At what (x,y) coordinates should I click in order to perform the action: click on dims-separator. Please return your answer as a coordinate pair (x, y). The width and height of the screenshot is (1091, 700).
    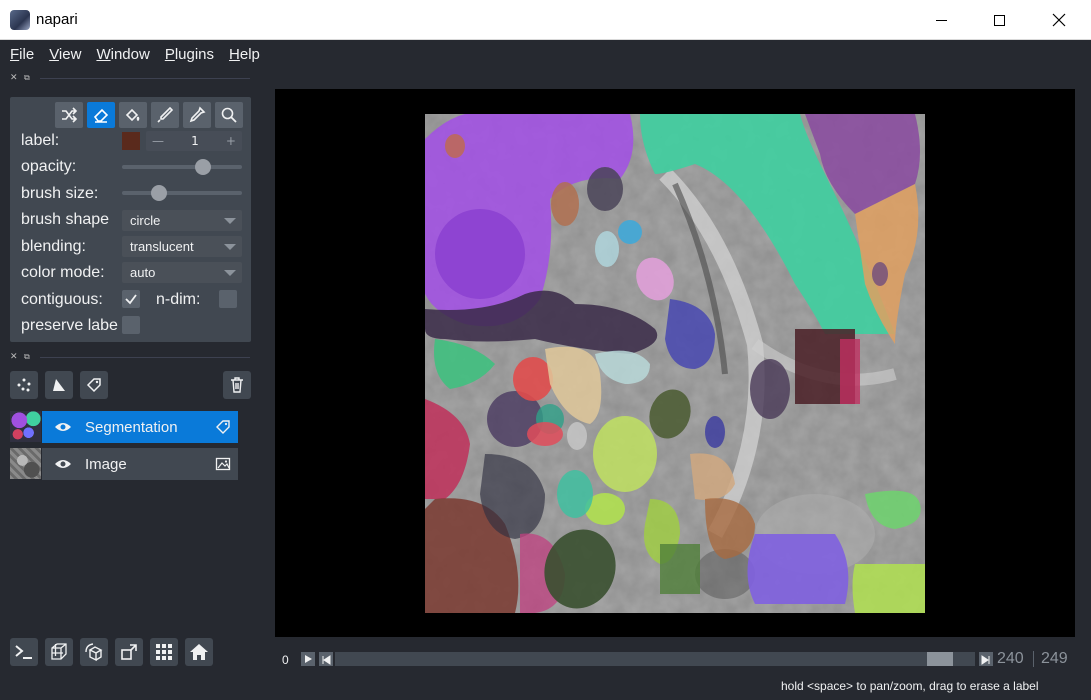
    Looking at the image, I should click on (1033, 659).